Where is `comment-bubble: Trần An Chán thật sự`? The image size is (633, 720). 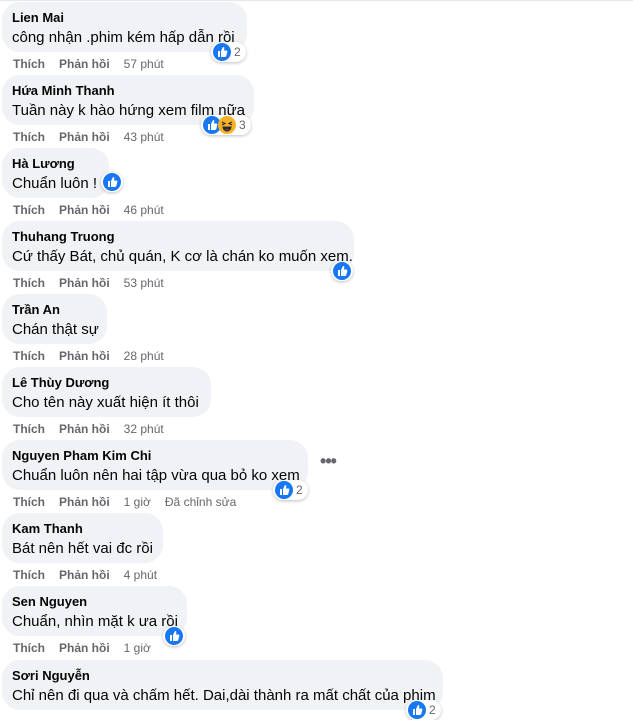
comment-bubble: Trần An Chán thật sự is located at coordinates (54, 319).